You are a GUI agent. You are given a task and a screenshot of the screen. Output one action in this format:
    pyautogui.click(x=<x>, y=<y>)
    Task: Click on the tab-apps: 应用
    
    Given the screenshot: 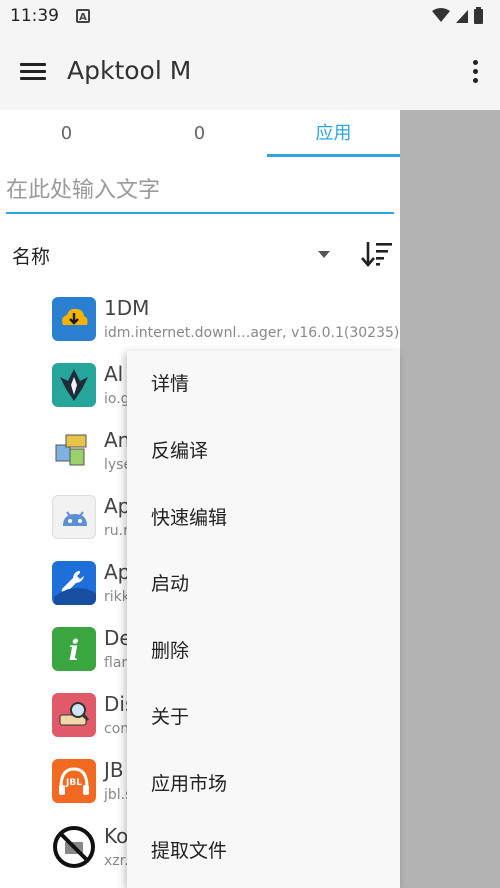 What is the action you would take?
    pyautogui.click(x=333, y=134)
    